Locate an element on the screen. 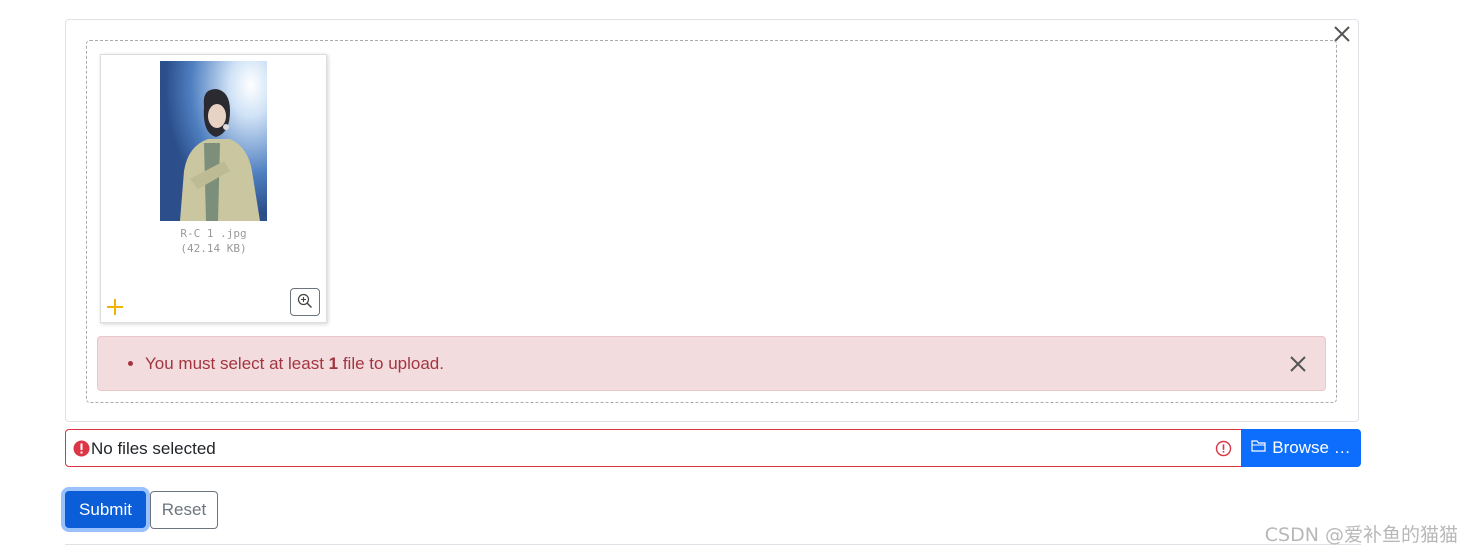 The width and height of the screenshot is (1474, 551). min-file-count: 1 is located at coordinates (333, 363).